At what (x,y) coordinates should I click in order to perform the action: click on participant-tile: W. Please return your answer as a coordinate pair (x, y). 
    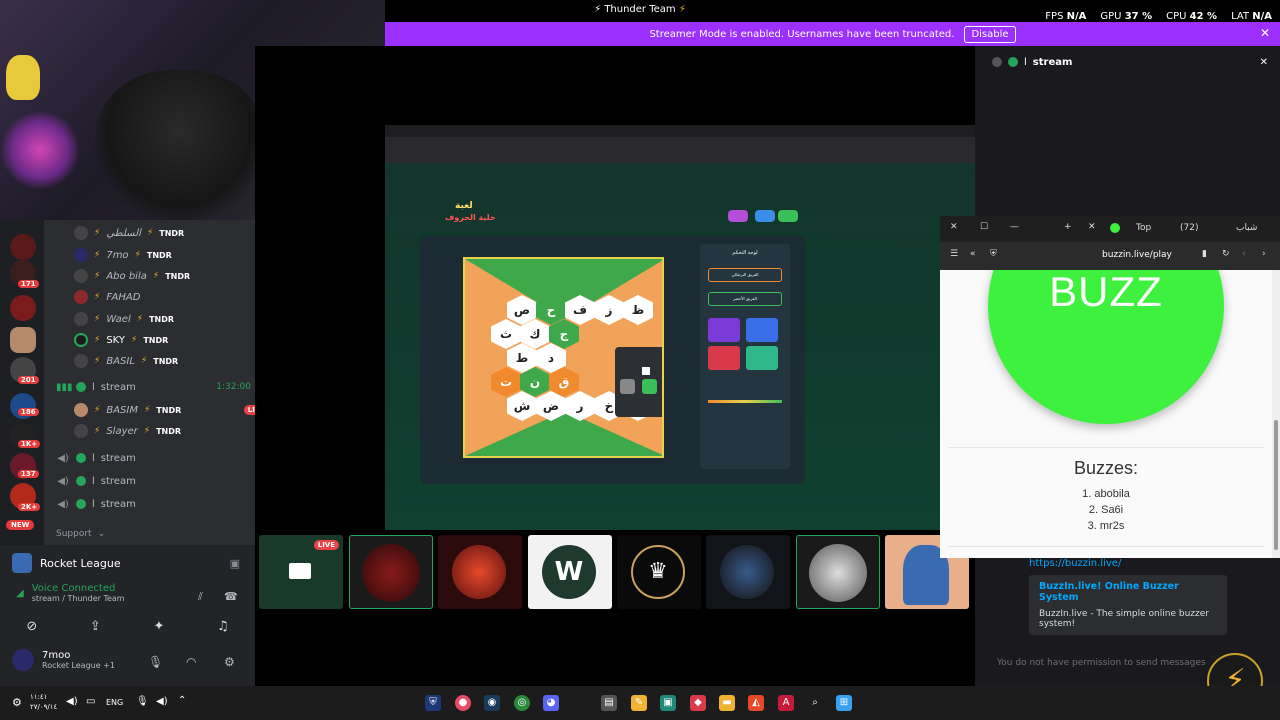
    Looking at the image, I should click on (570, 572).